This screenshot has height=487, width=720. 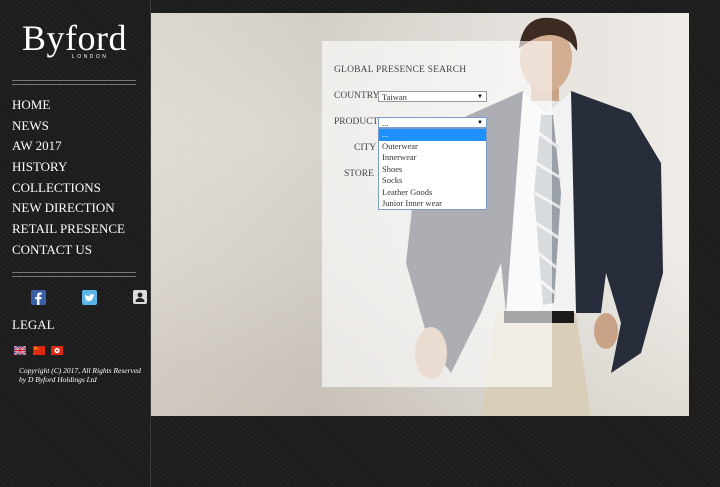 What do you see at coordinates (79, 208) in the screenshot?
I see `nav-new-direction: NEW DIRECTION` at bounding box center [79, 208].